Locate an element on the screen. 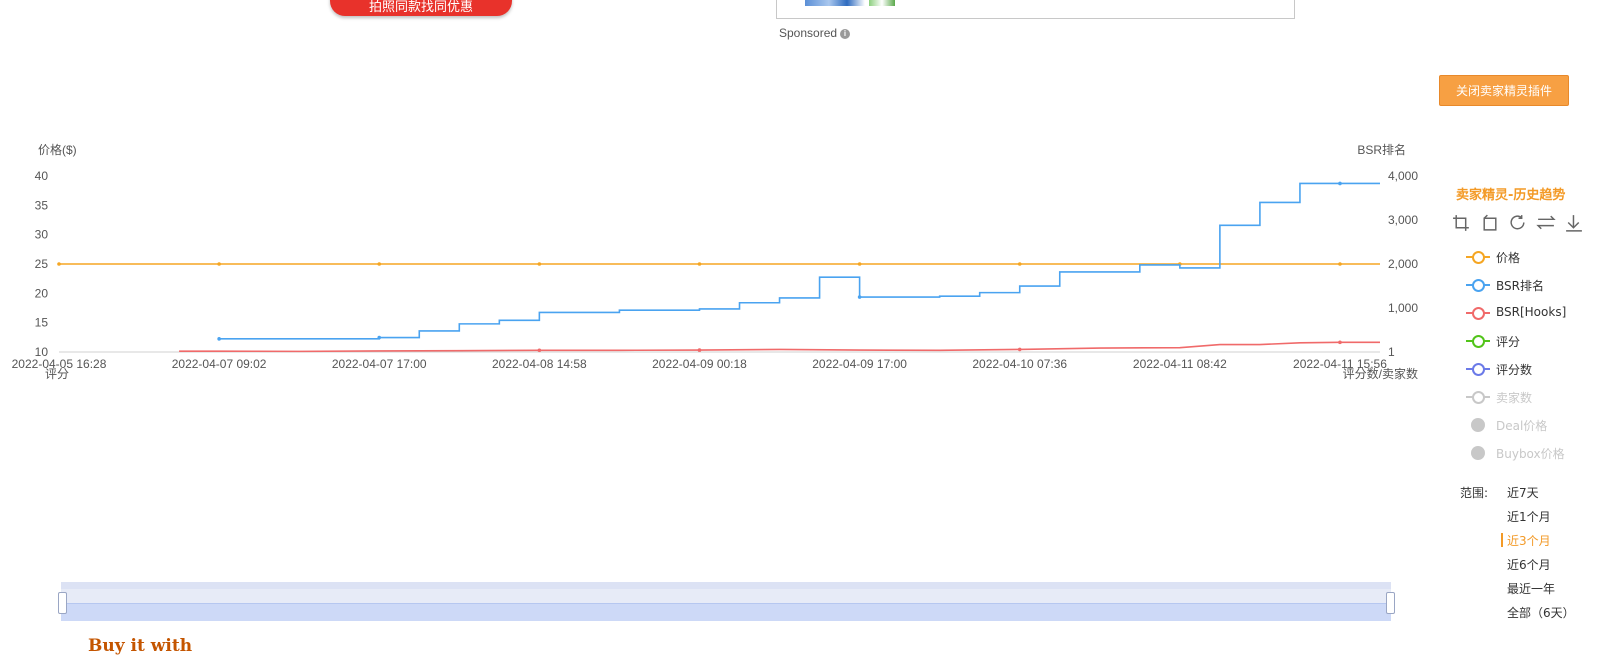 The width and height of the screenshot is (1614, 669). datazoom-selected-range is located at coordinates (726, 612).